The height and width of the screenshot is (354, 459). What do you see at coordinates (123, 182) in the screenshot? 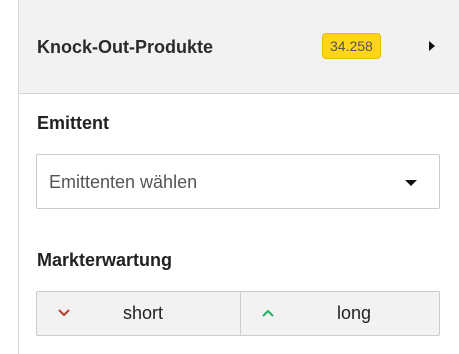
I see `issuer-select-placeholder: Emittenten wählen` at bounding box center [123, 182].